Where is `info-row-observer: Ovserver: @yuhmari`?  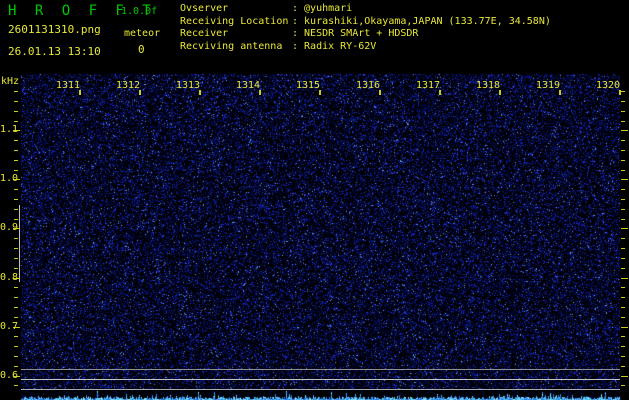
info-row-observer: Ovserver: @yuhmari is located at coordinates (365, 8).